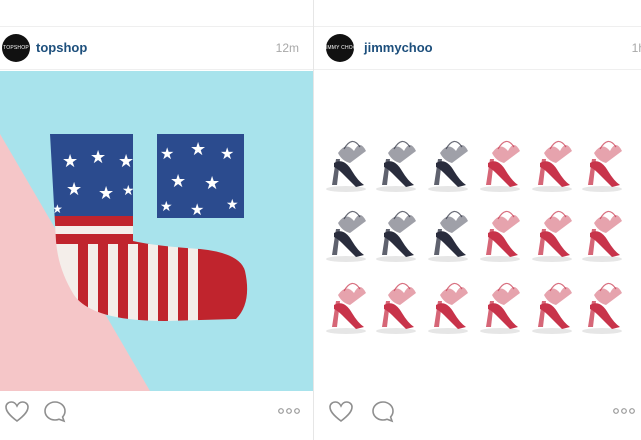 The height and width of the screenshot is (440, 641). I want to click on username-link: topshop, so click(61, 47).